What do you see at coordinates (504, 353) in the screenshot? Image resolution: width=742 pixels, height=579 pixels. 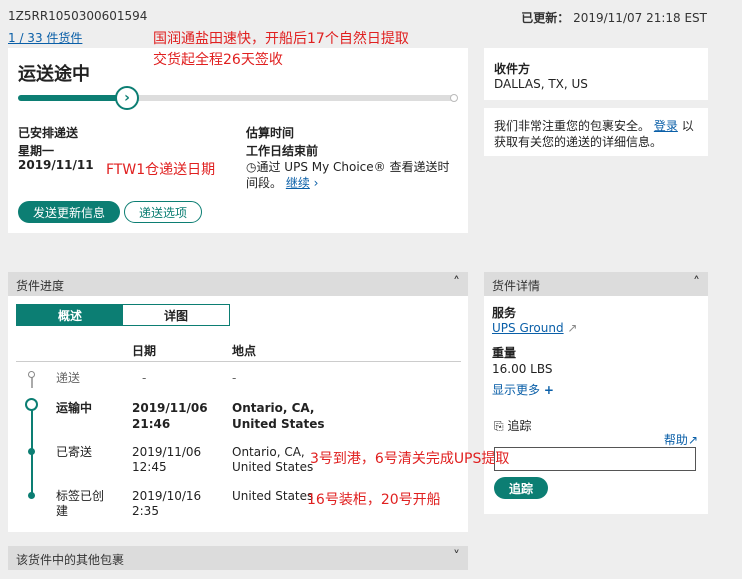 I see `weight-label: 重量` at bounding box center [504, 353].